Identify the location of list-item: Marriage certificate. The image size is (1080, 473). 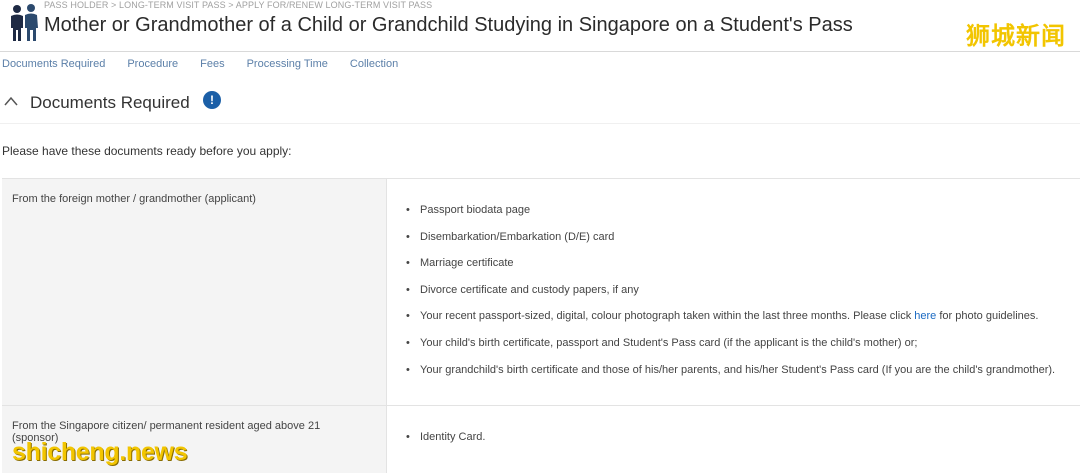
(730, 269).